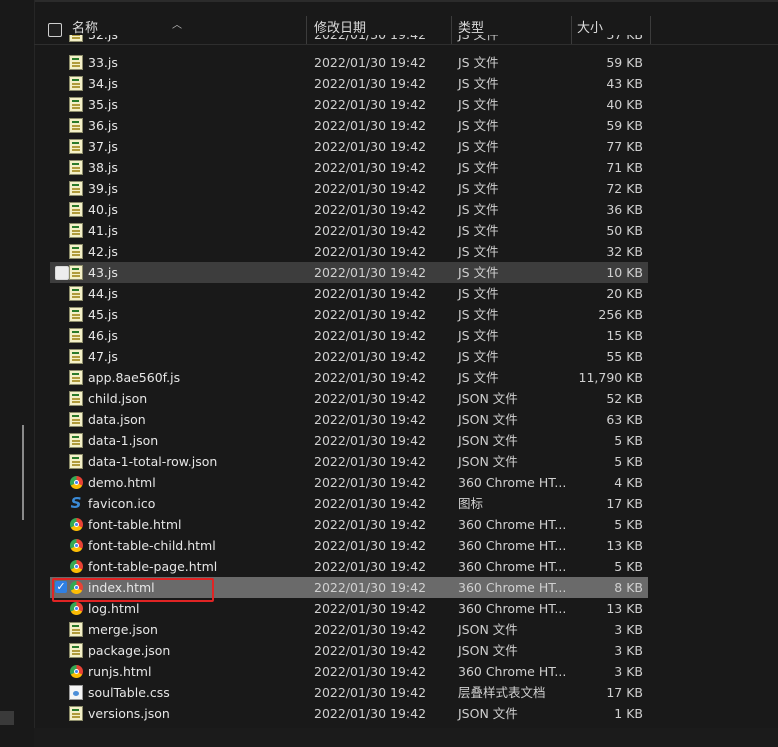  I want to click on file-row: 40.js 2022/01/30 19:42 JS 文件 36 KB, so click(349, 209).